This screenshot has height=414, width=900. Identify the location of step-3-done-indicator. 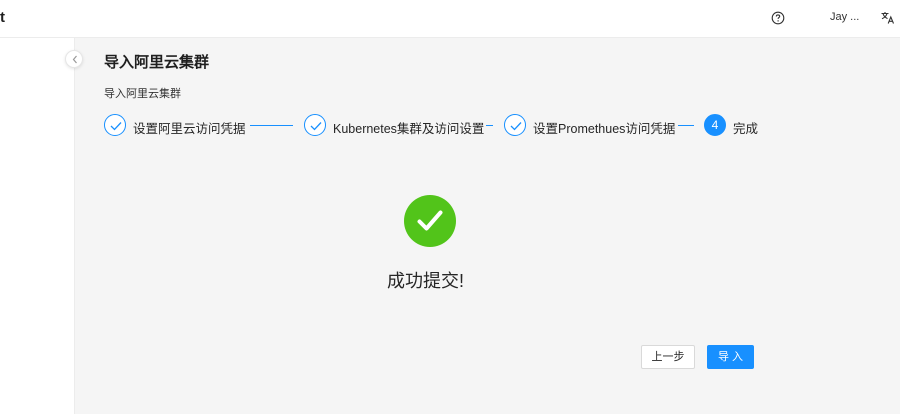
(515, 125).